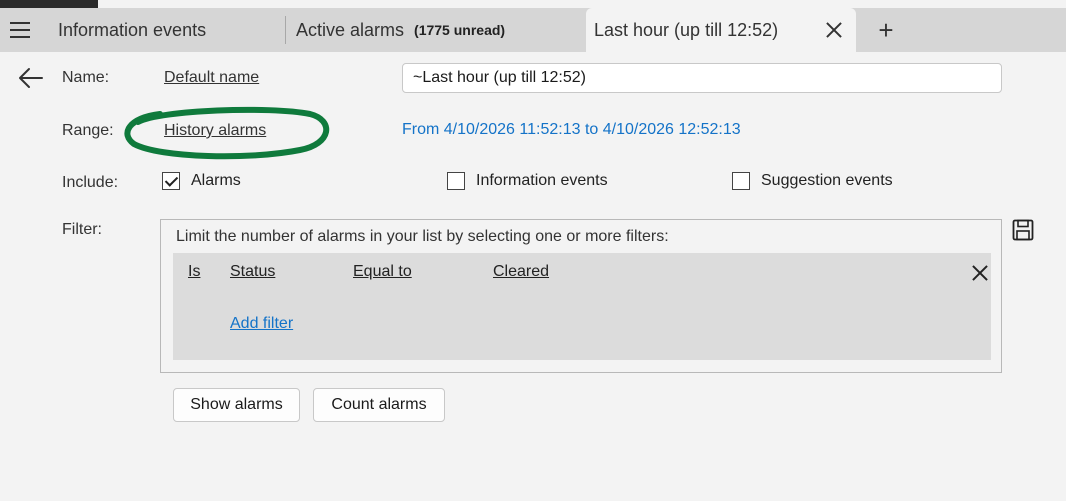  What do you see at coordinates (194, 272) in the screenshot?
I see `filter-is-toggle: Is` at bounding box center [194, 272].